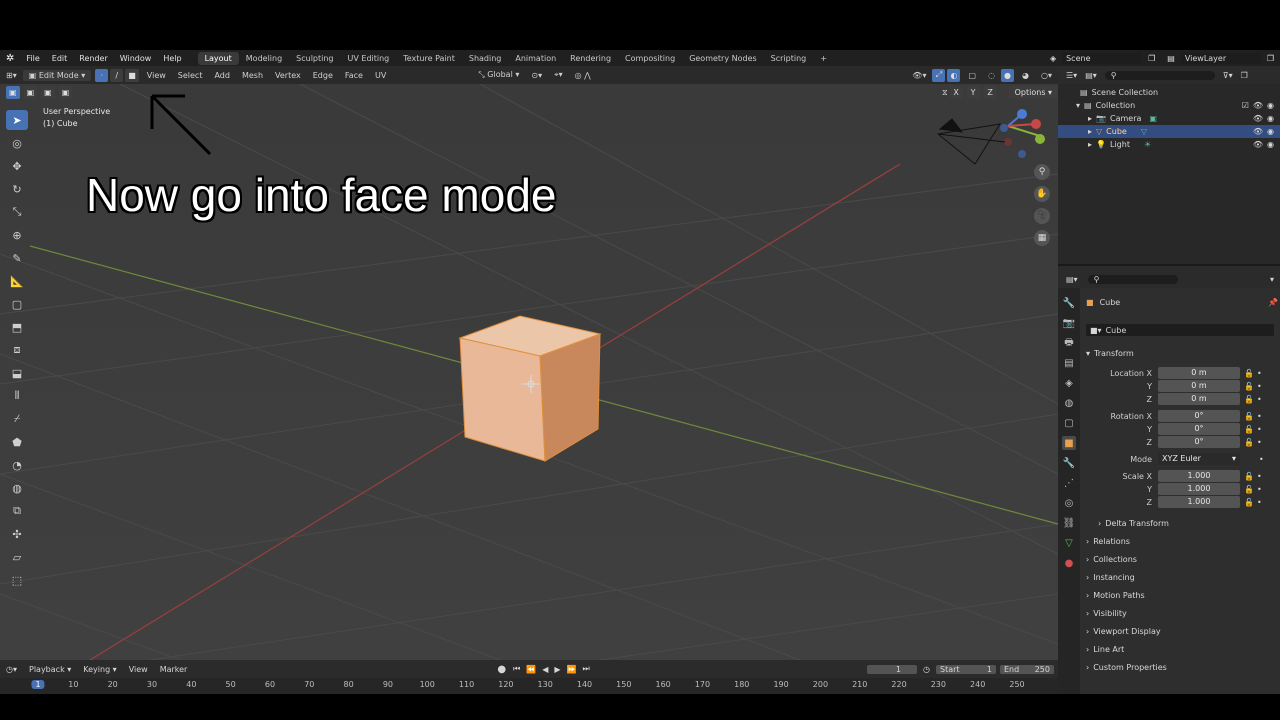 This screenshot has height=720, width=1280. Describe the element at coordinates (1069, 523) in the screenshot. I see `constraints-tab-icon: ⛓` at that location.